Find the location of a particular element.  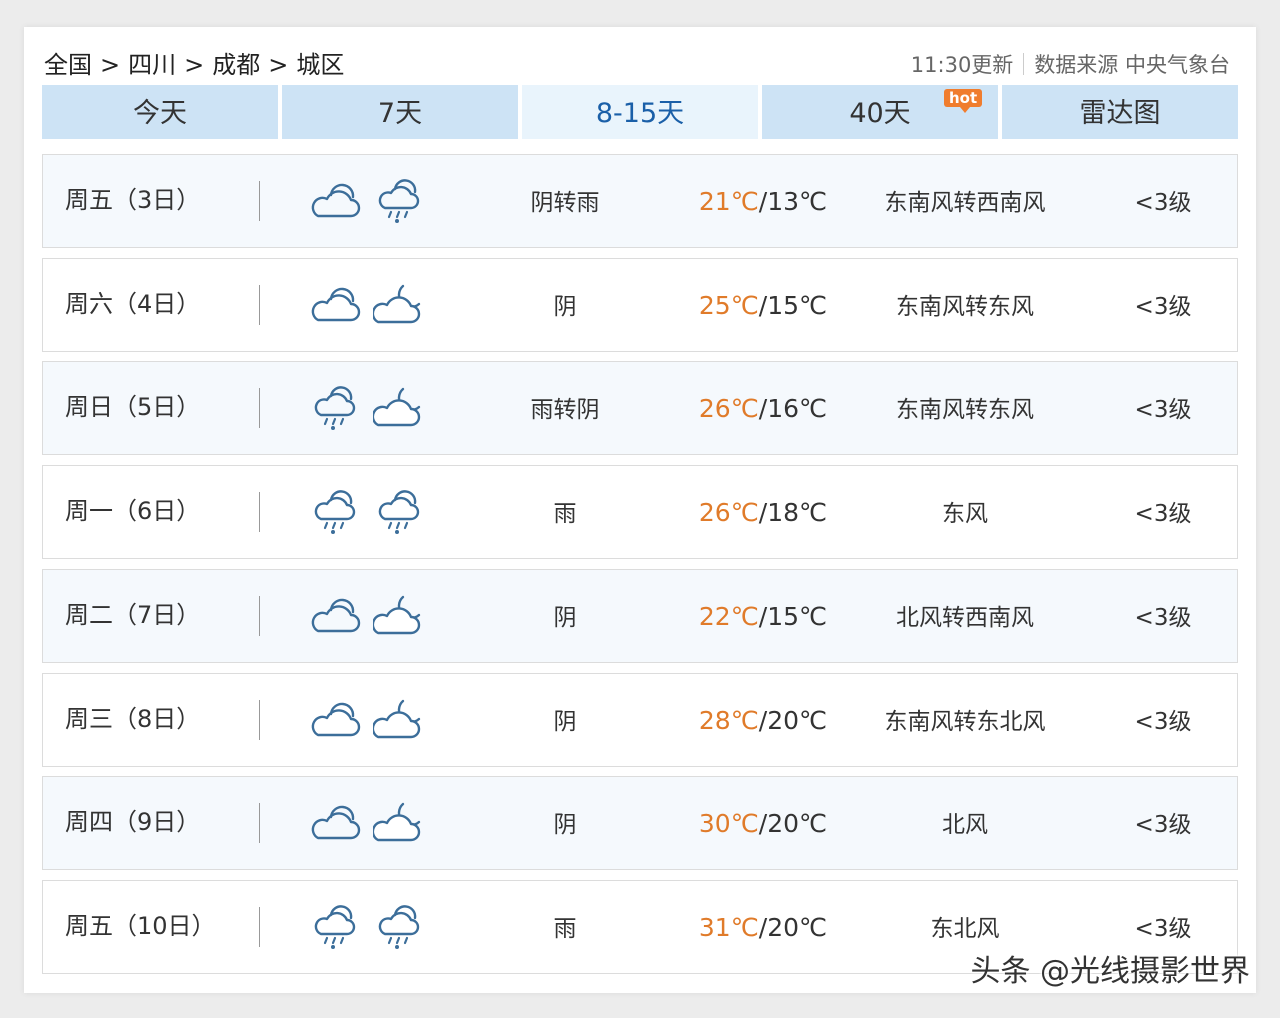

temperature-high: 28℃ is located at coordinates (728, 720).